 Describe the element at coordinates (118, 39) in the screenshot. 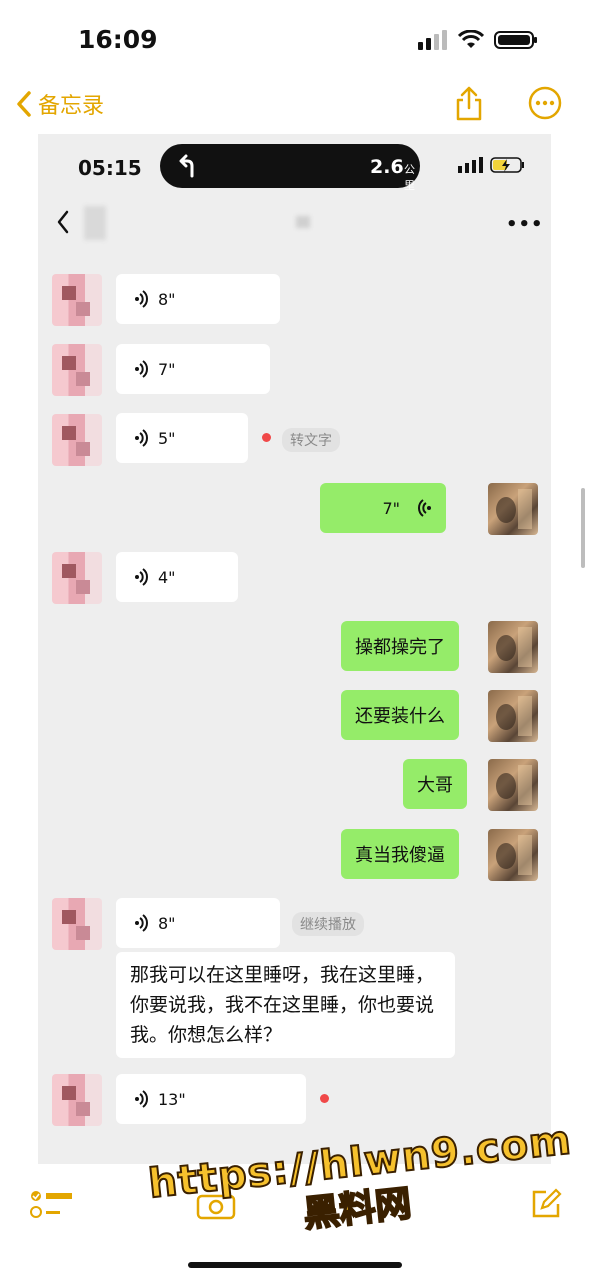

I see `status-time: 16:09` at that location.